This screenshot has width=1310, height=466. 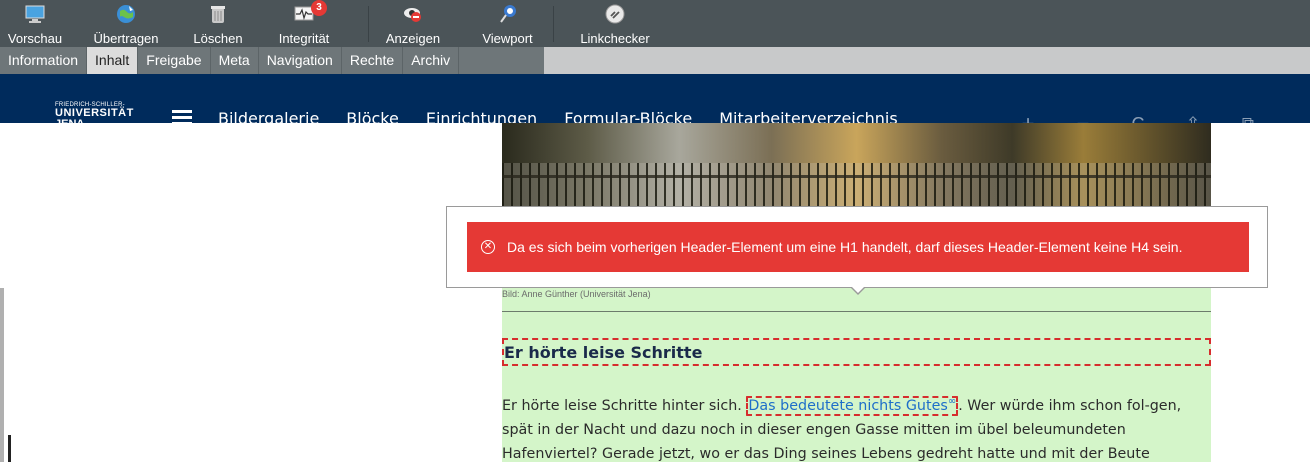 I want to click on show-button: Anzeigen, so click(x=413, y=23).